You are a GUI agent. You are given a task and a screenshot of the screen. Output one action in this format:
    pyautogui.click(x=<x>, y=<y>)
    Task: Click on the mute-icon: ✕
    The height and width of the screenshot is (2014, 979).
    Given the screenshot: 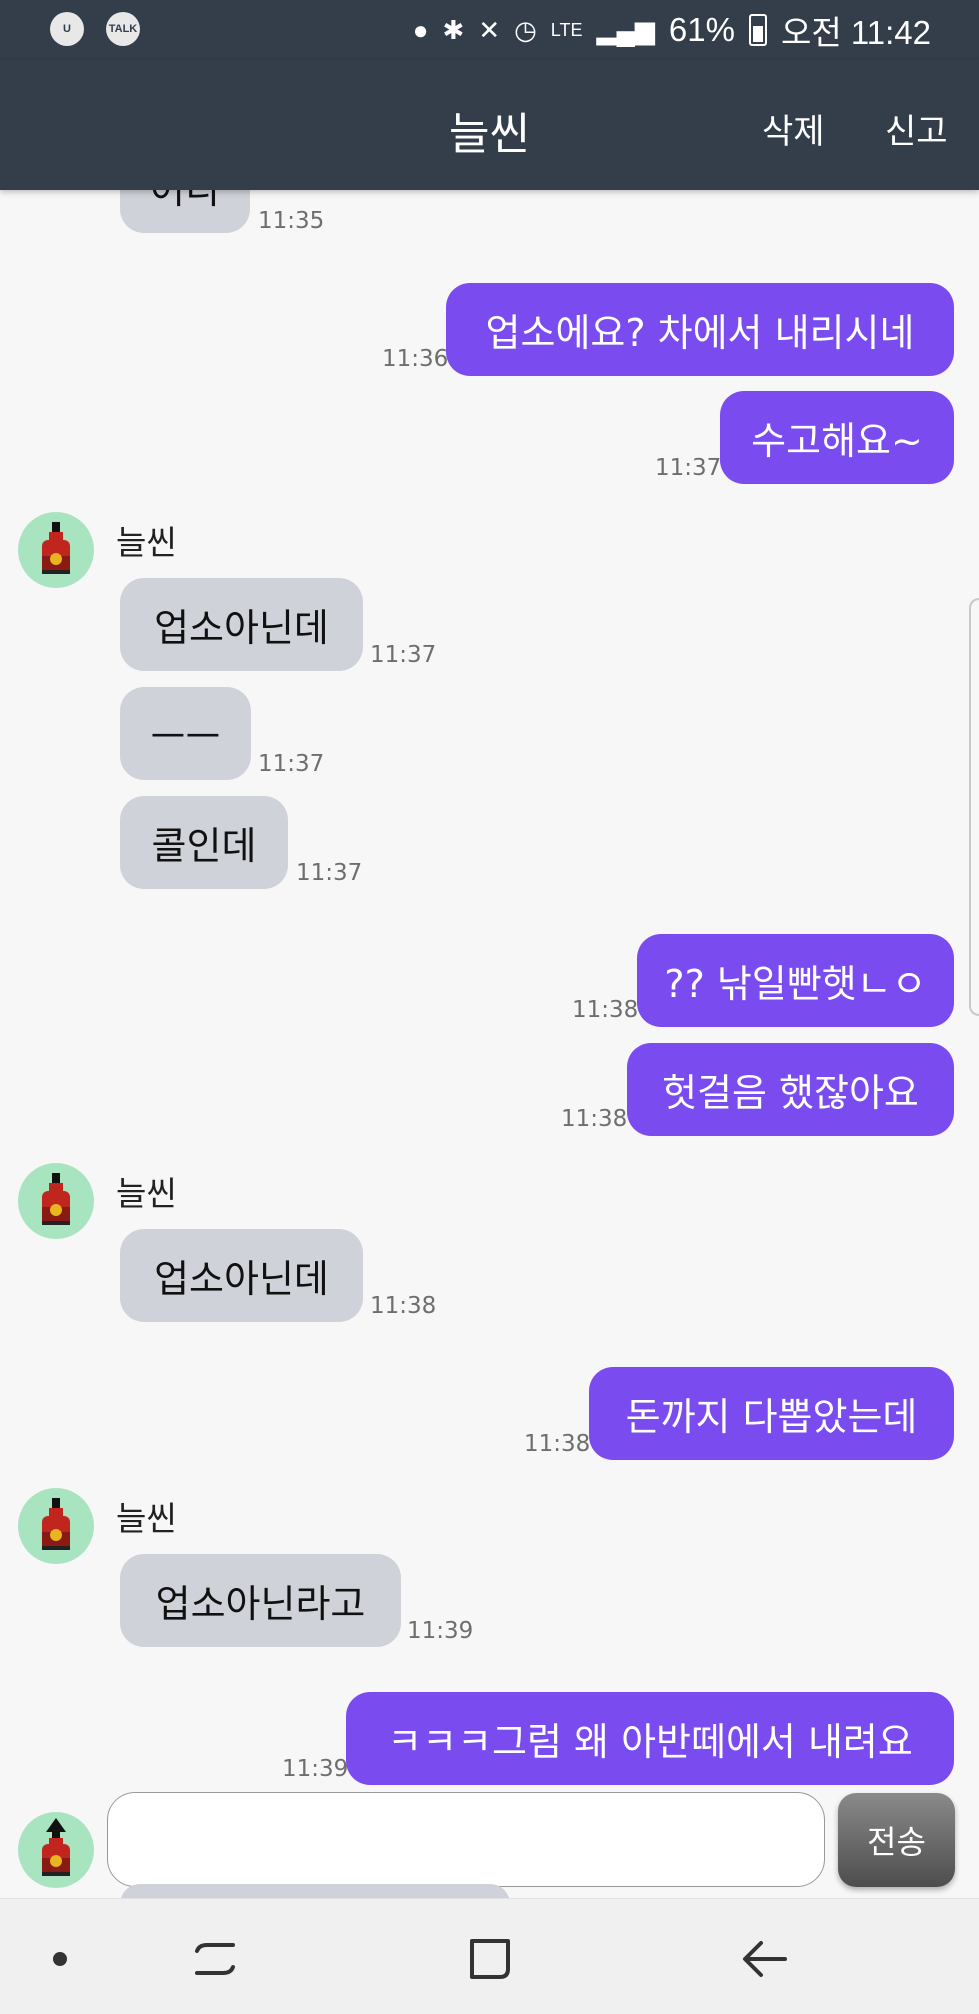 What is the action you would take?
    pyautogui.click(x=489, y=29)
    